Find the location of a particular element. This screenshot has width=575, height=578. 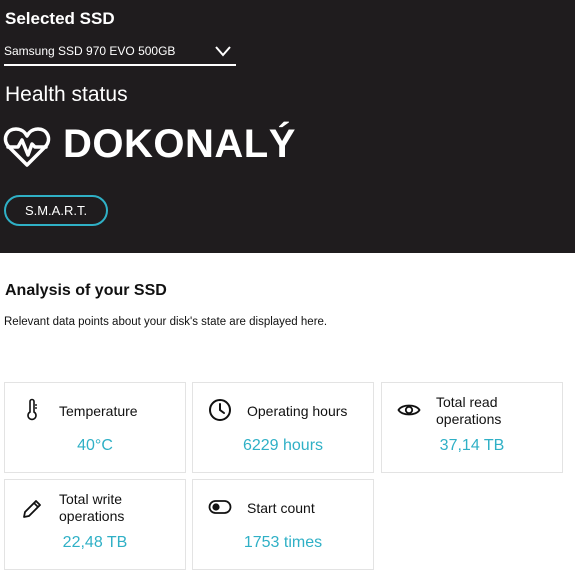

start-count-label: Start count is located at coordinates (281, 508).